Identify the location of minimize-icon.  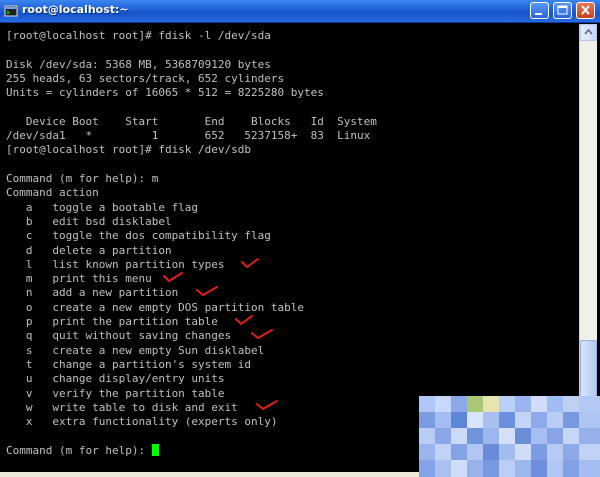
(538, 14).